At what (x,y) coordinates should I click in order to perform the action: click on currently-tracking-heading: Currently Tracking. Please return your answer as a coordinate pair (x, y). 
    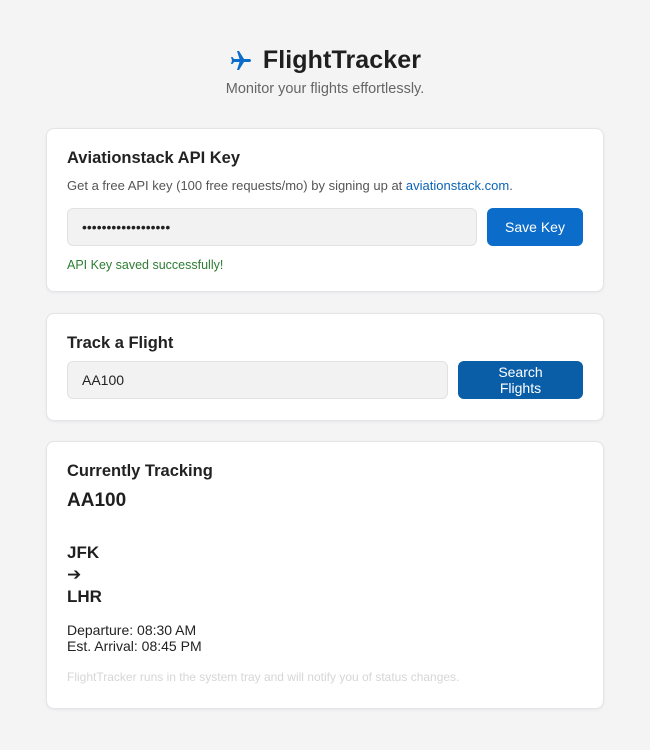
    Looking at the image, I should click on (140, 471).